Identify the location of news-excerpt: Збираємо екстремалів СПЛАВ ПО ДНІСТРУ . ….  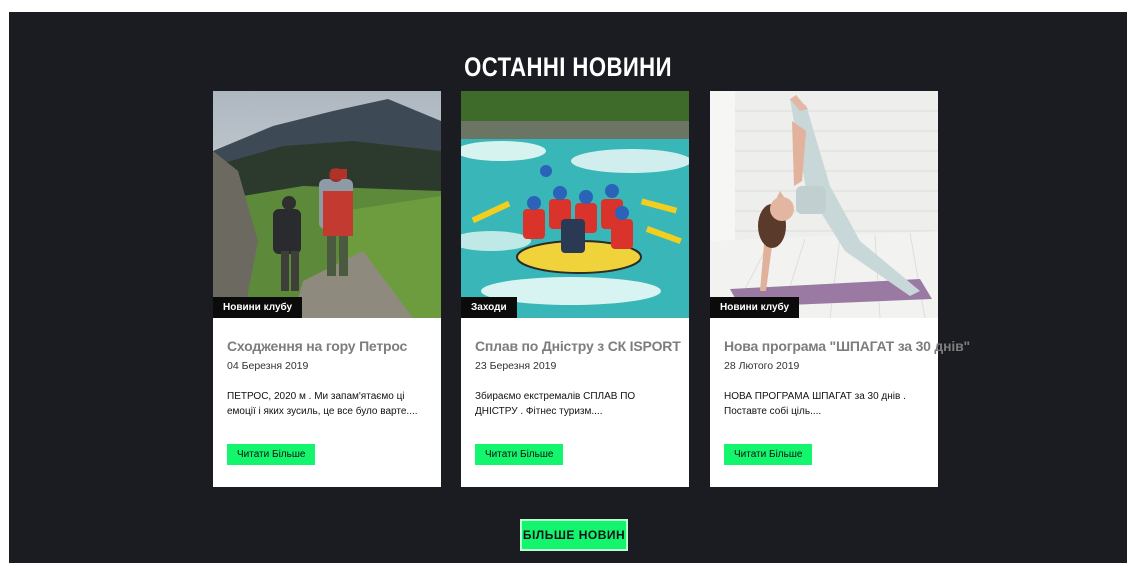
(555, 404).